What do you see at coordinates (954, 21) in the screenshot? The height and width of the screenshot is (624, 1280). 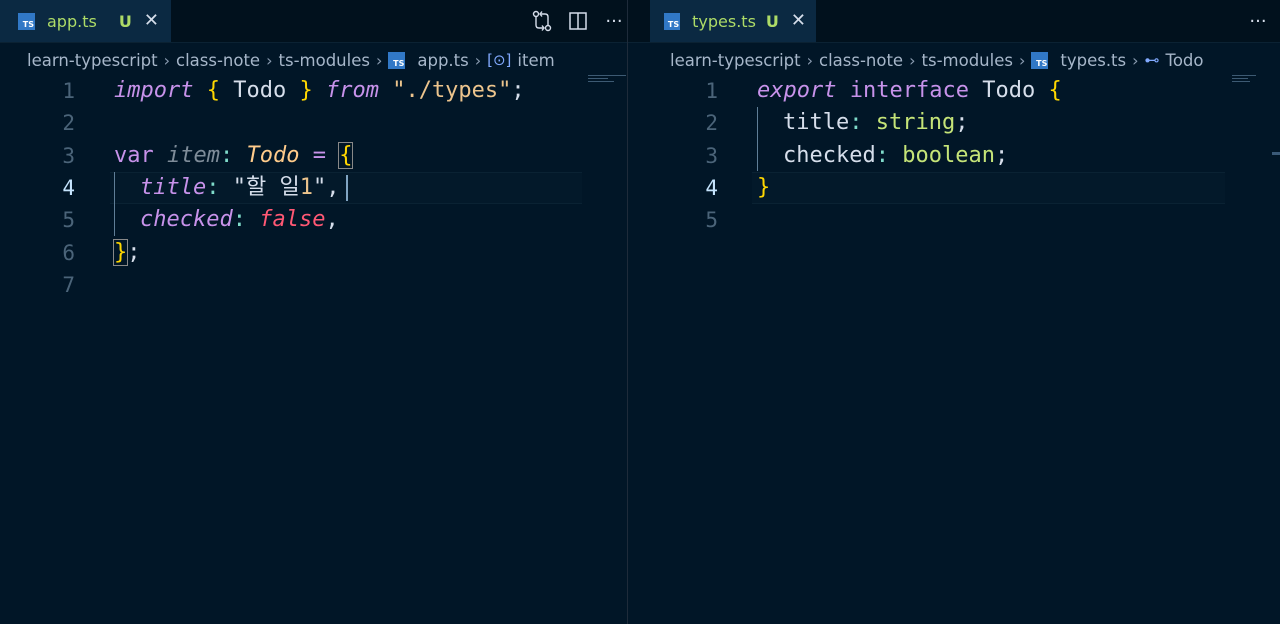 I see `right-tab-bar: TS types.ts U ✕ ···` at bounding box center [954, 21].